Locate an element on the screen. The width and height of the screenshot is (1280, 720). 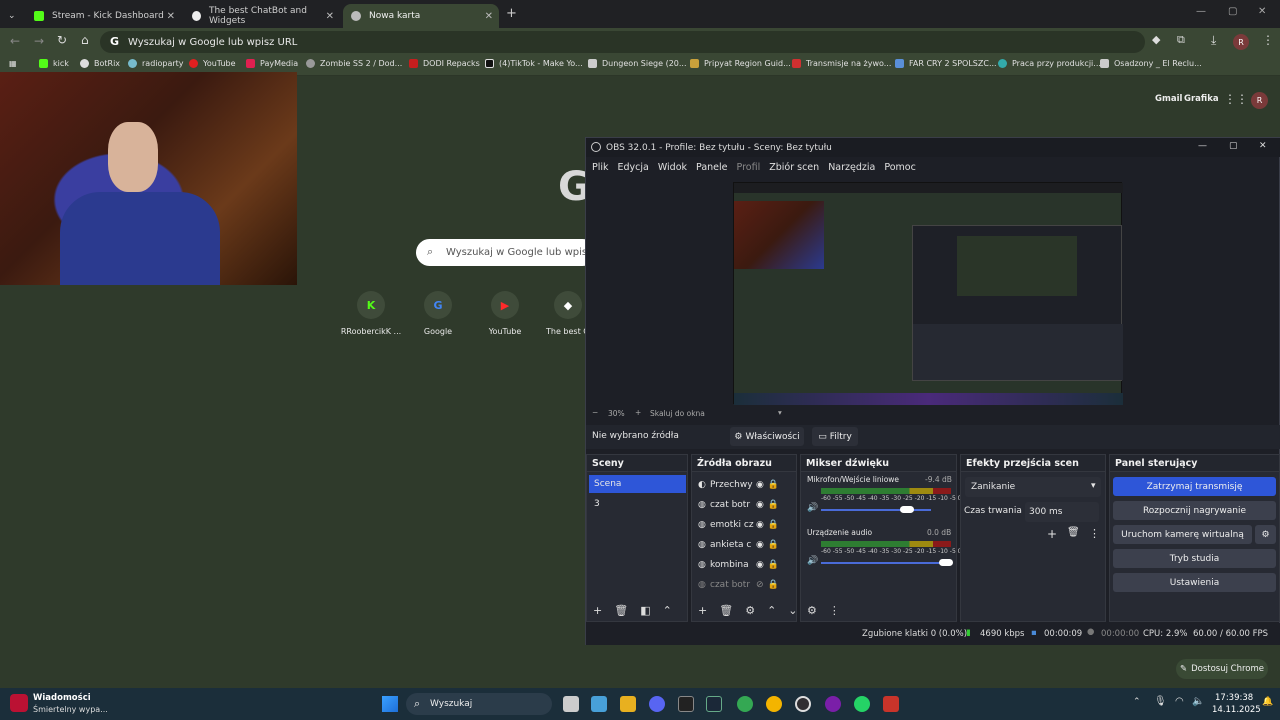
wifi-icon: ◠ is located at coordinates (1179, 701).